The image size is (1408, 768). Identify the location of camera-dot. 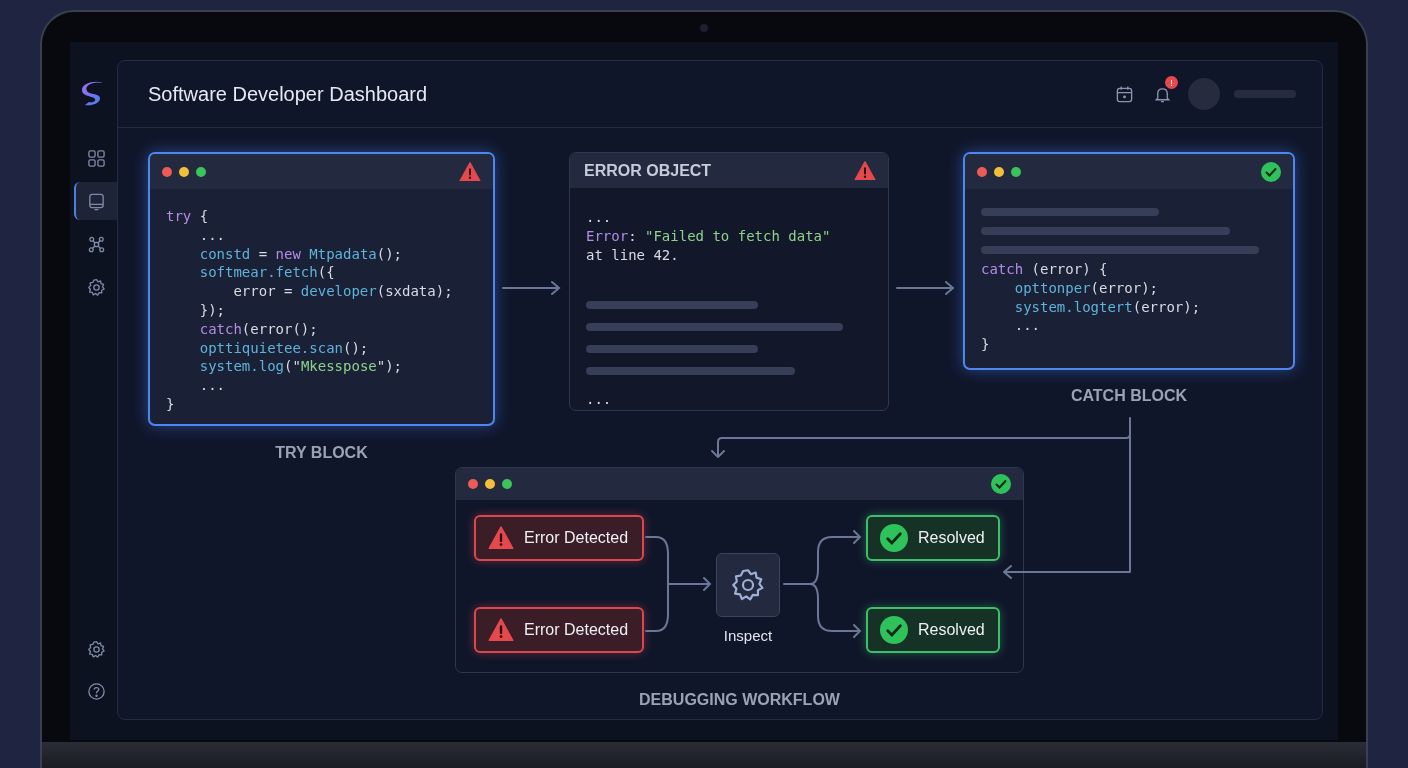
(704, 28).